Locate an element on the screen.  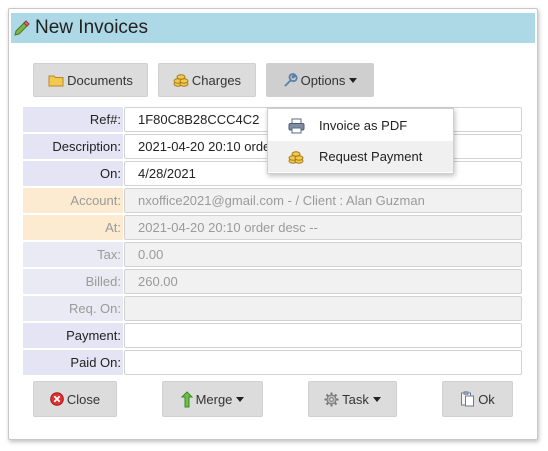
options-button: Options is located at coordinates (320, 80).